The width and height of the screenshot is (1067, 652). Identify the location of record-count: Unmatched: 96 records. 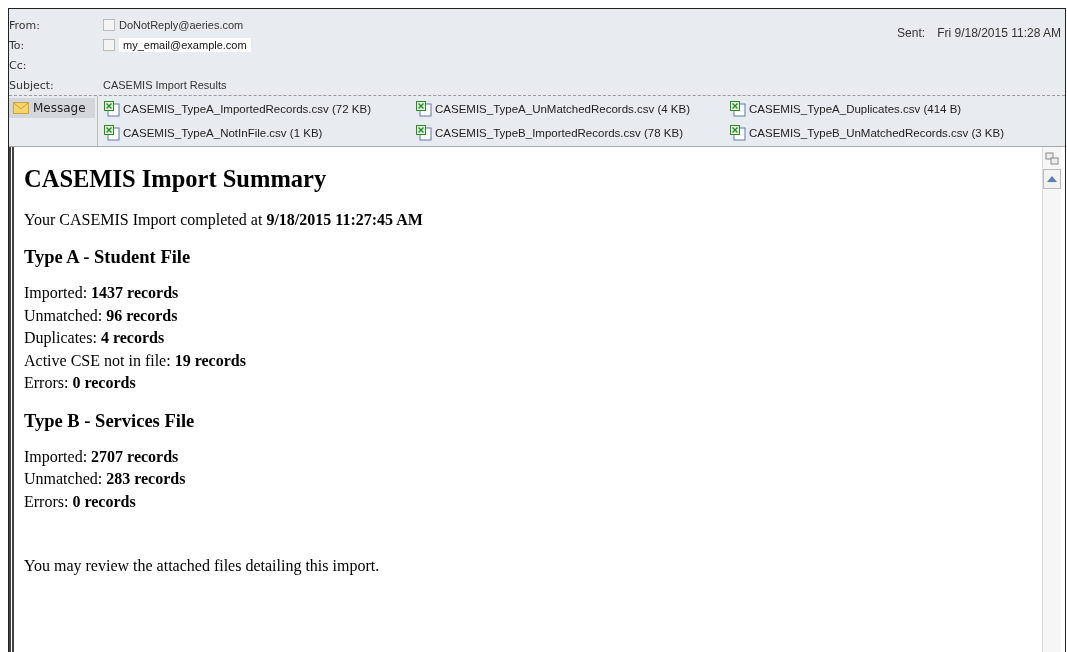
(101, 315).